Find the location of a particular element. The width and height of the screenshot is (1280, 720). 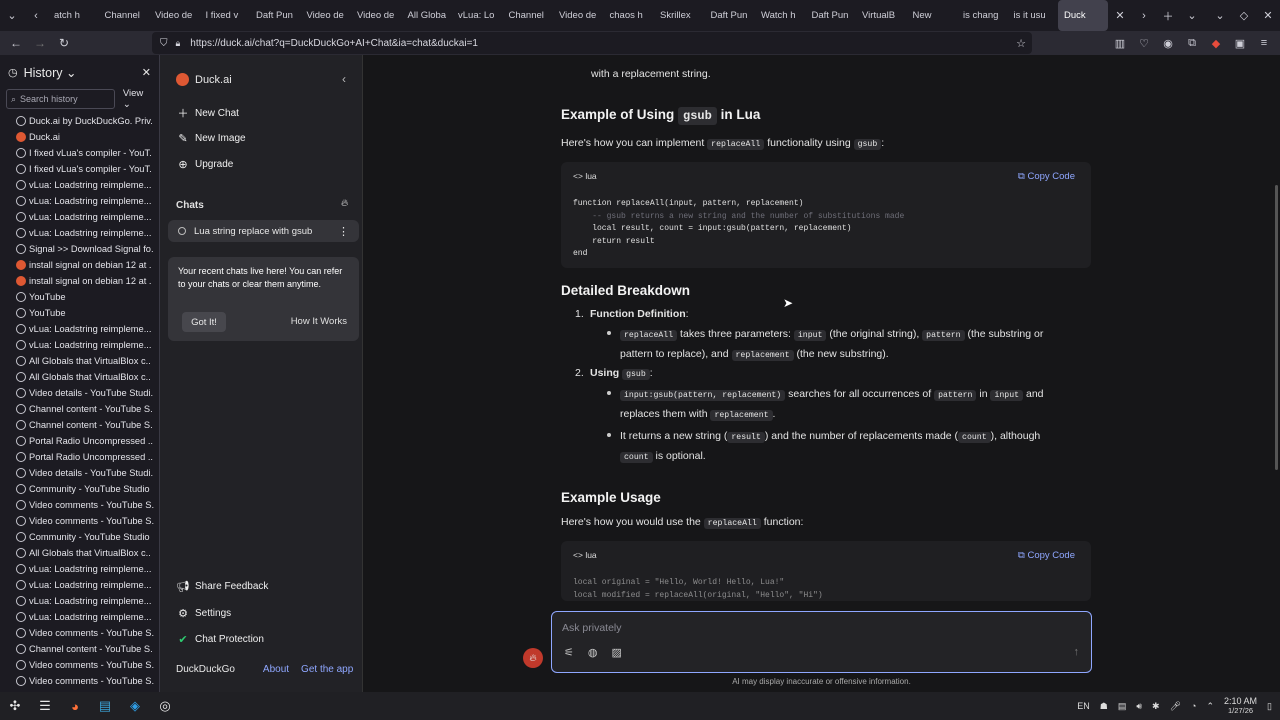

tab: is it usu is located at coordinates (1033, 15).